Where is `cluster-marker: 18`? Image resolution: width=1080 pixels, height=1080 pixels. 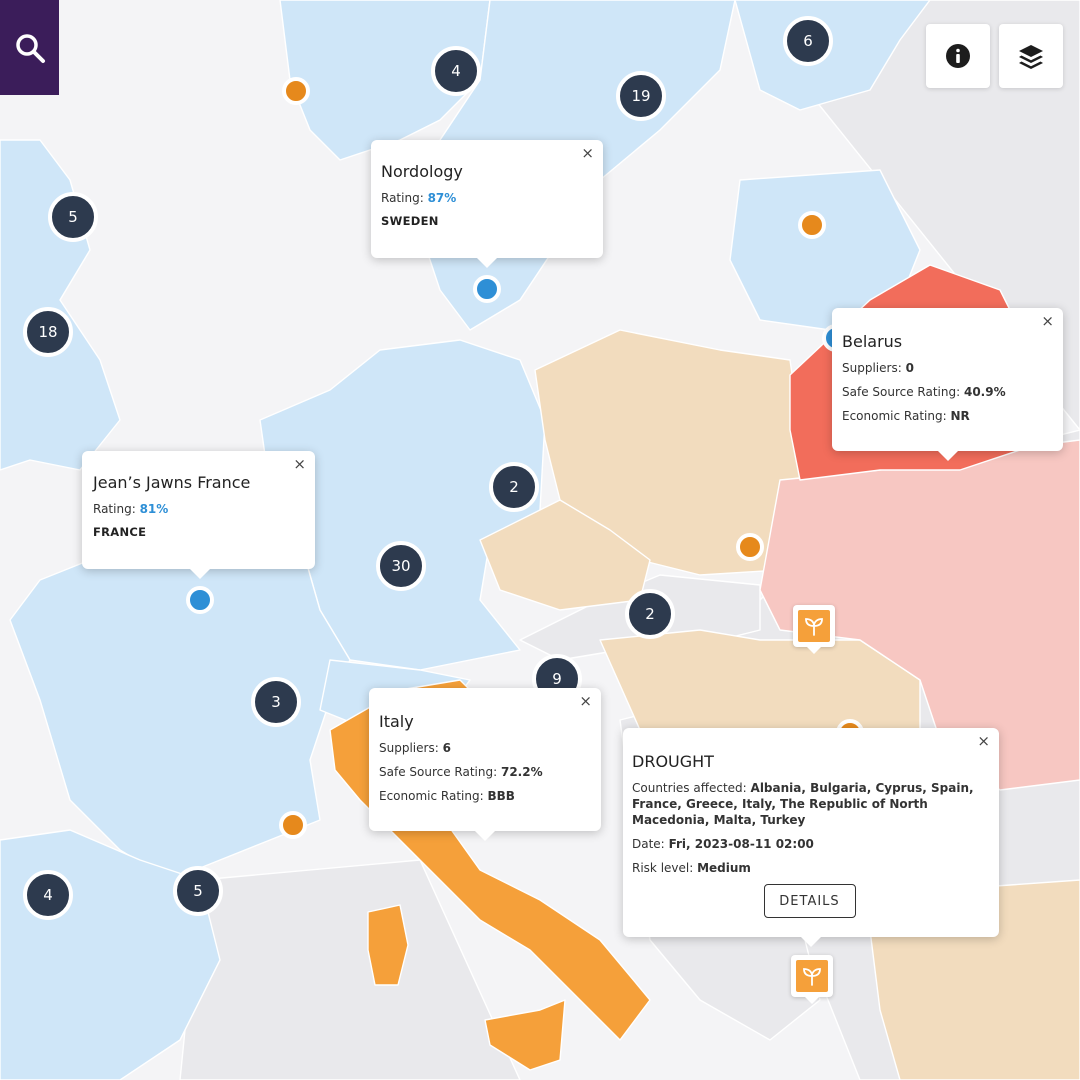
cluster-marker: 18 is located at coordinates (48, 332).